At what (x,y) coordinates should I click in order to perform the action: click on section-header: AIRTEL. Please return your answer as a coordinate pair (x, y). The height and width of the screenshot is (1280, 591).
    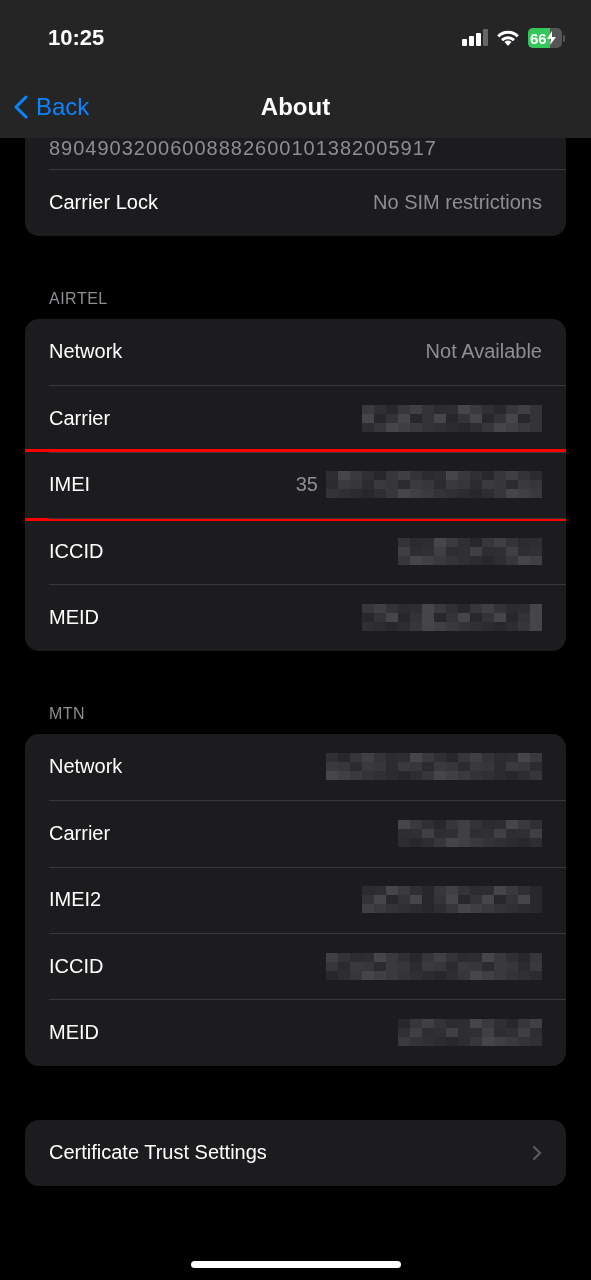
    Looking at the image, I should click on (78, 298).